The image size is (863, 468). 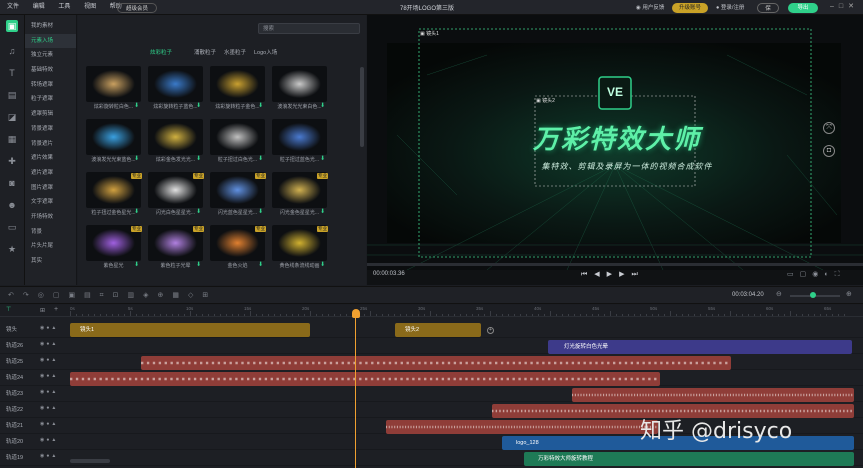 I want to click on add-track-icon: +, so click(x=56, y=309).